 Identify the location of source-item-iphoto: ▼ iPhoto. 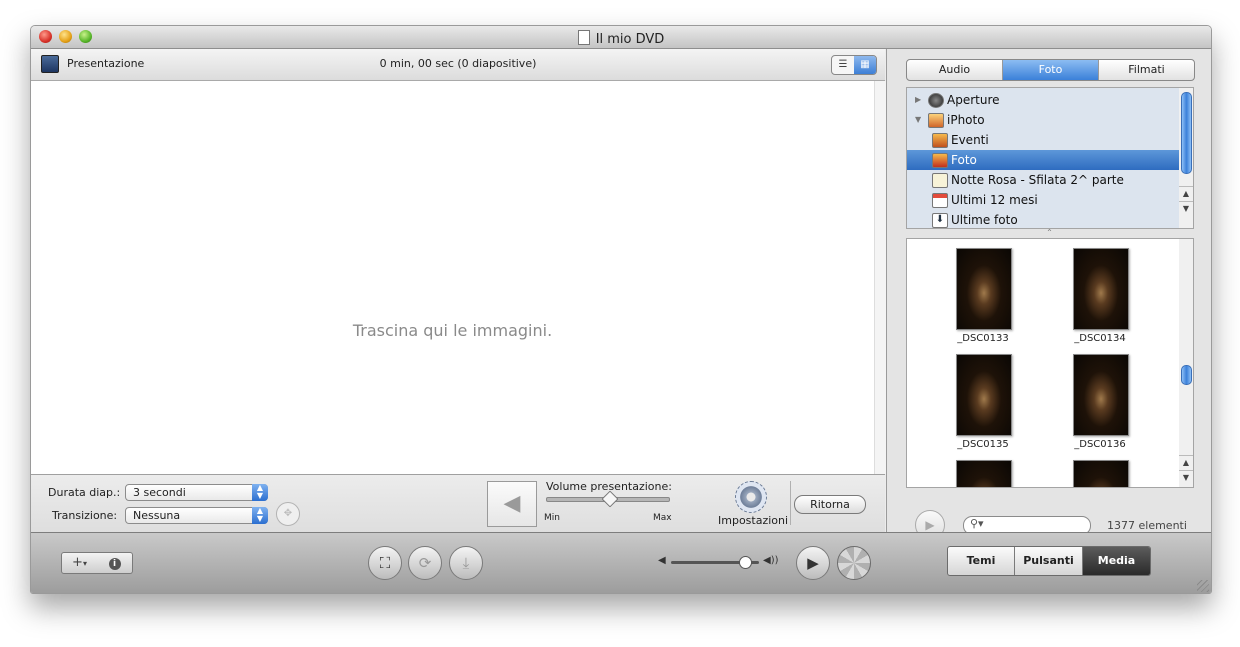
(1043, 120).